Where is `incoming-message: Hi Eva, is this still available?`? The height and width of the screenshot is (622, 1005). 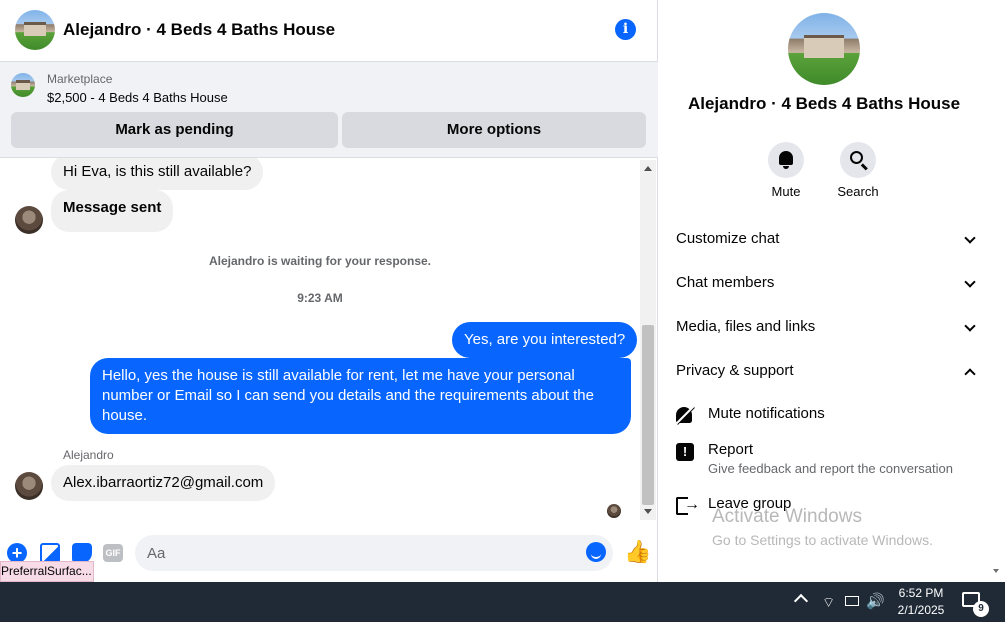
incoming-message: Hi Eva, is this still available? is located at coordinates (157, 174).